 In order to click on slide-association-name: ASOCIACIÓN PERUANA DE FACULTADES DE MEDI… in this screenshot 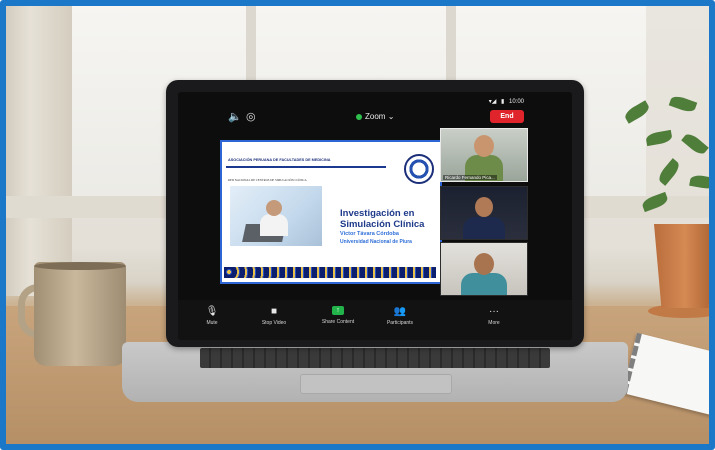, I will do `click(279, 160)`.